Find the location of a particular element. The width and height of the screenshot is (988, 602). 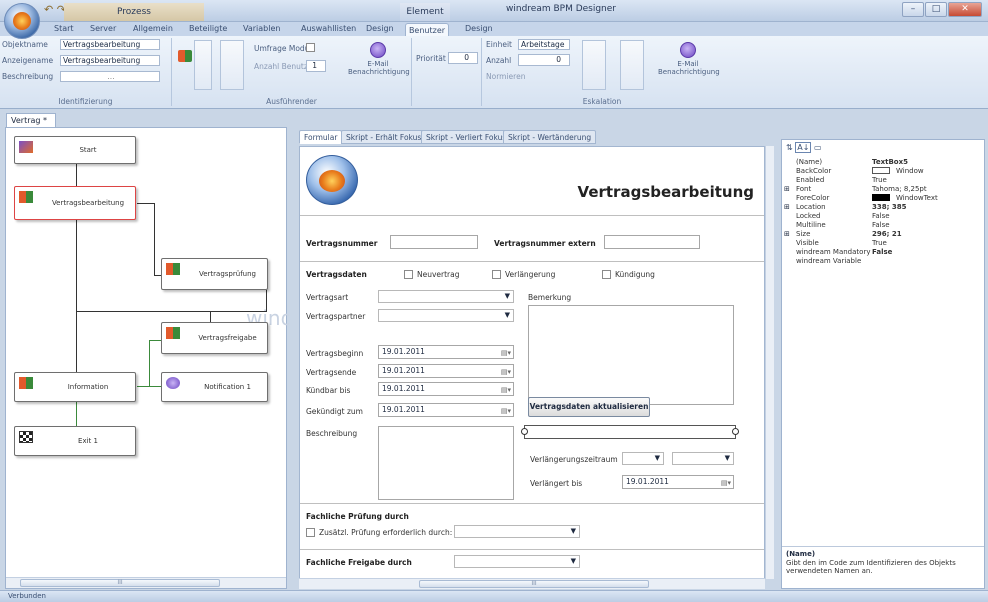

umfrage-modus-checkbox is located at coordinates (310, 47).